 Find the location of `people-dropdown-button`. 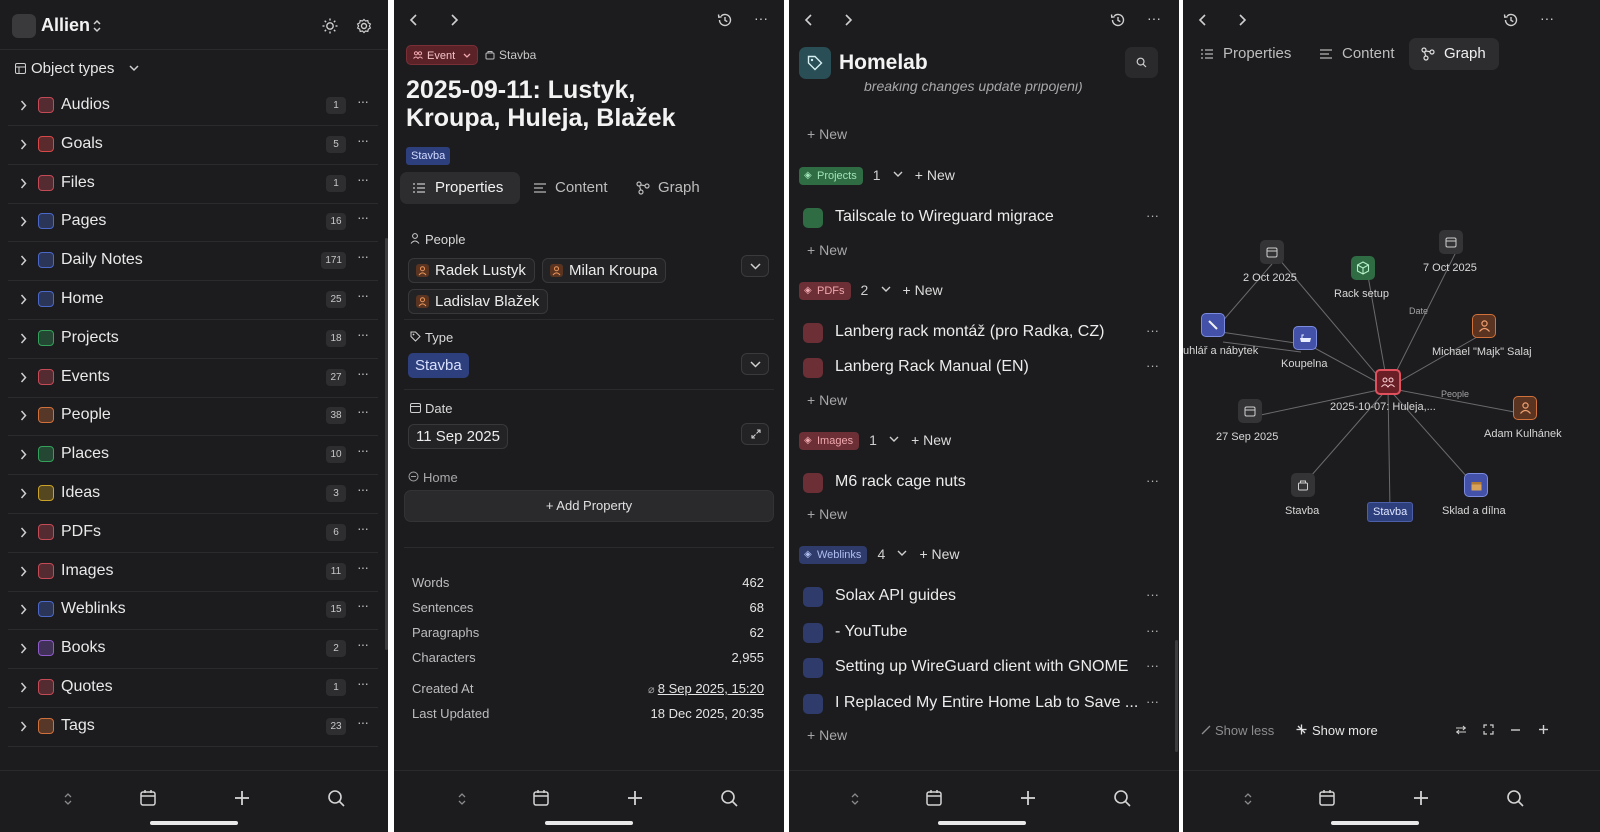

people-dropdown-button is located at coordinates (755, 266).